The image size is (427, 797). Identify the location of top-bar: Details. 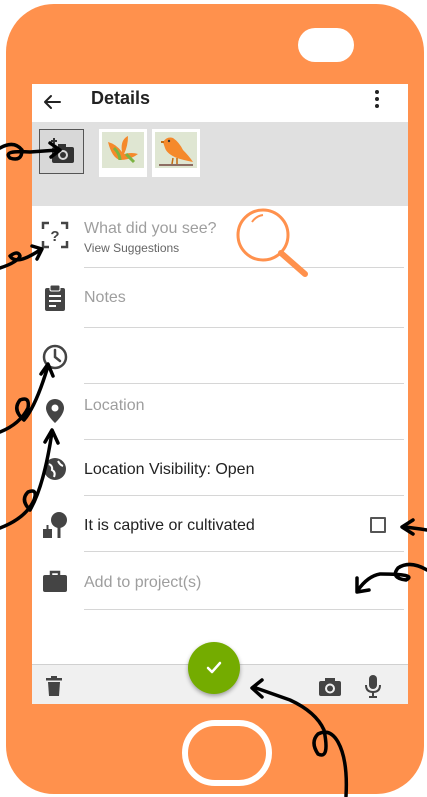
(220, 103).